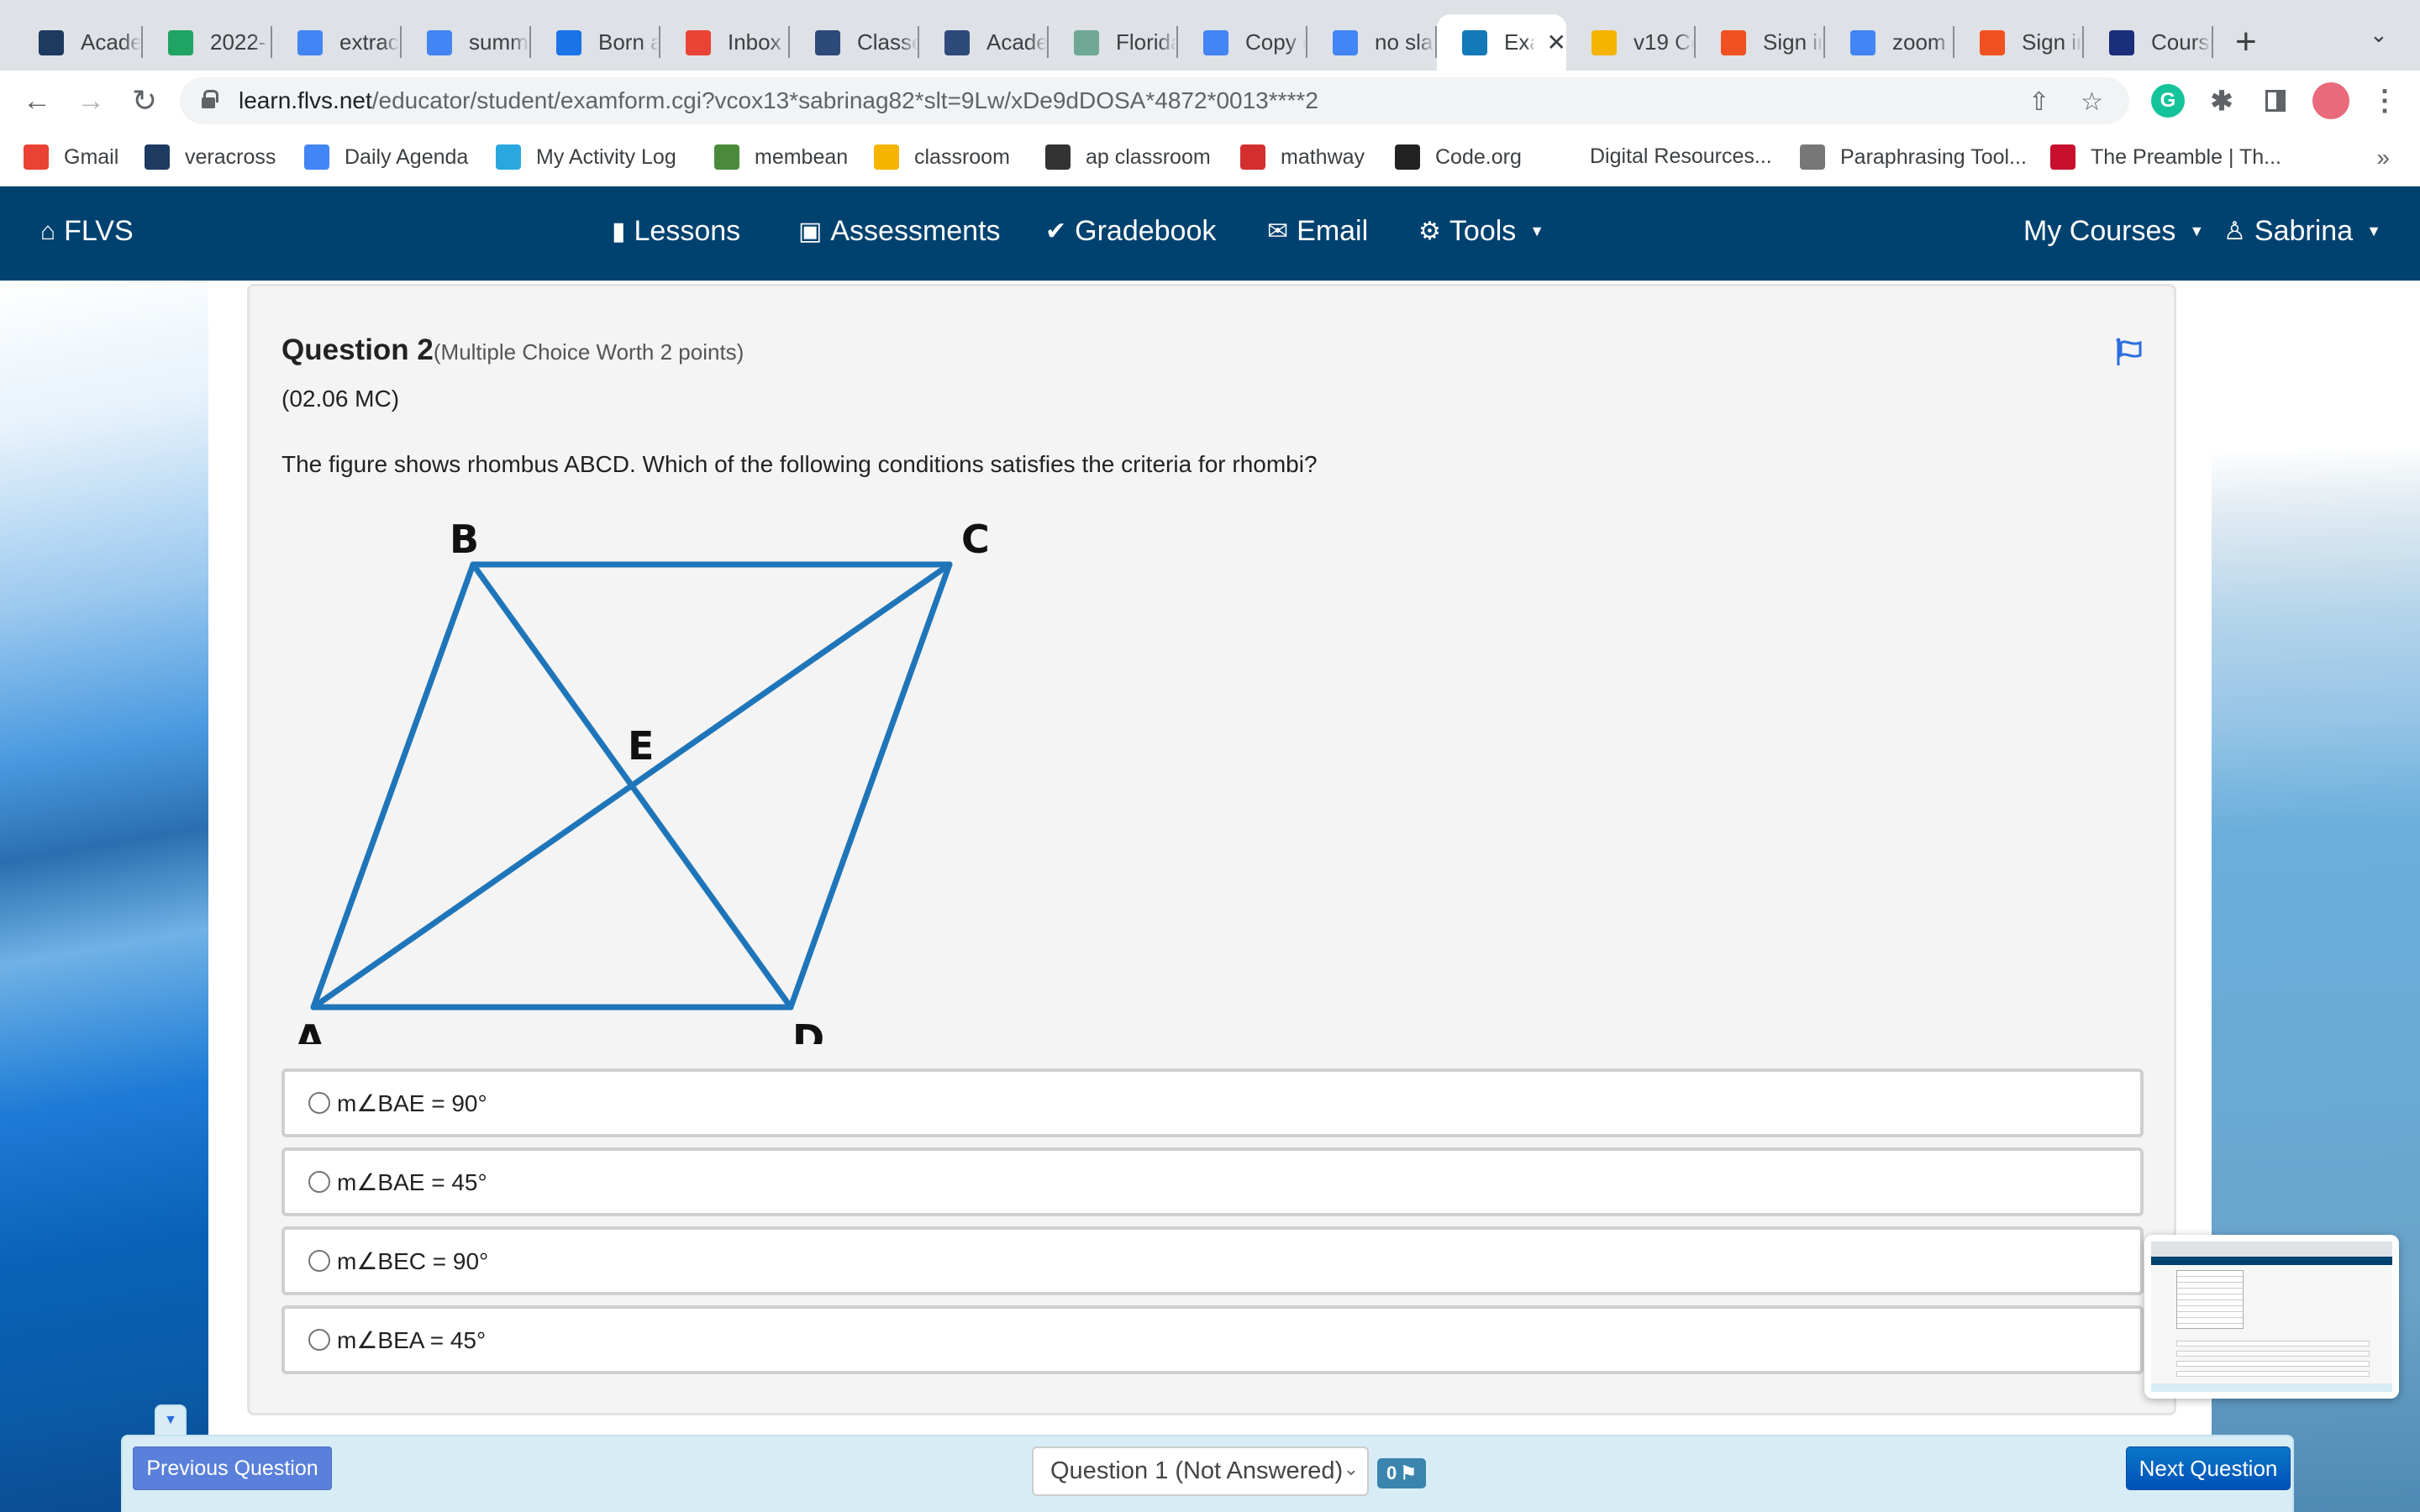 The height and width of the screenshot is (1512, 2420). I want to click on share-icon: ⇧, so click(2039, 102).